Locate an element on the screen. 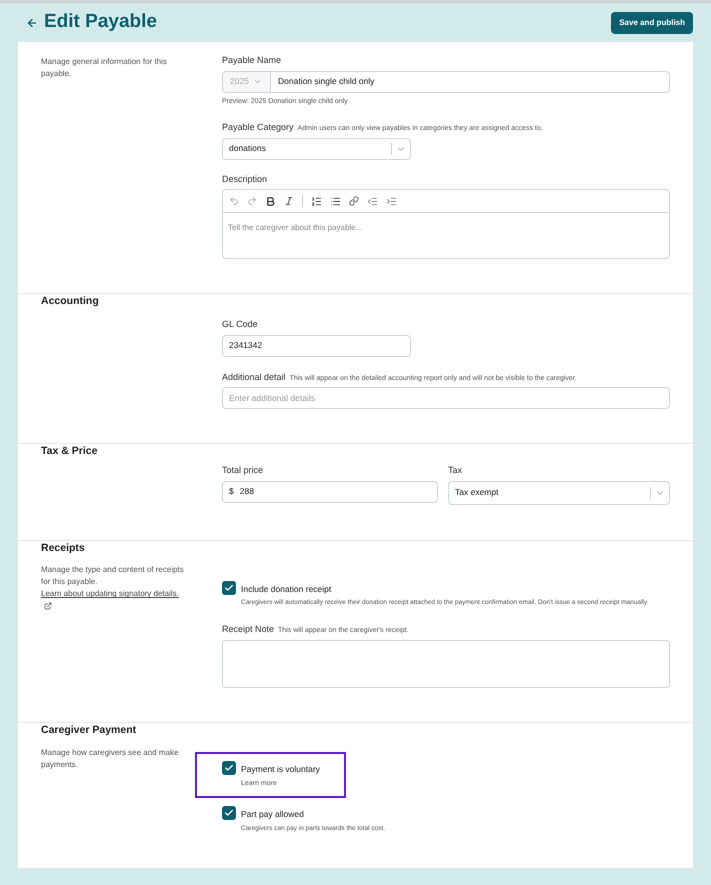  field-label: Tax is located at coordinates (456, 470).